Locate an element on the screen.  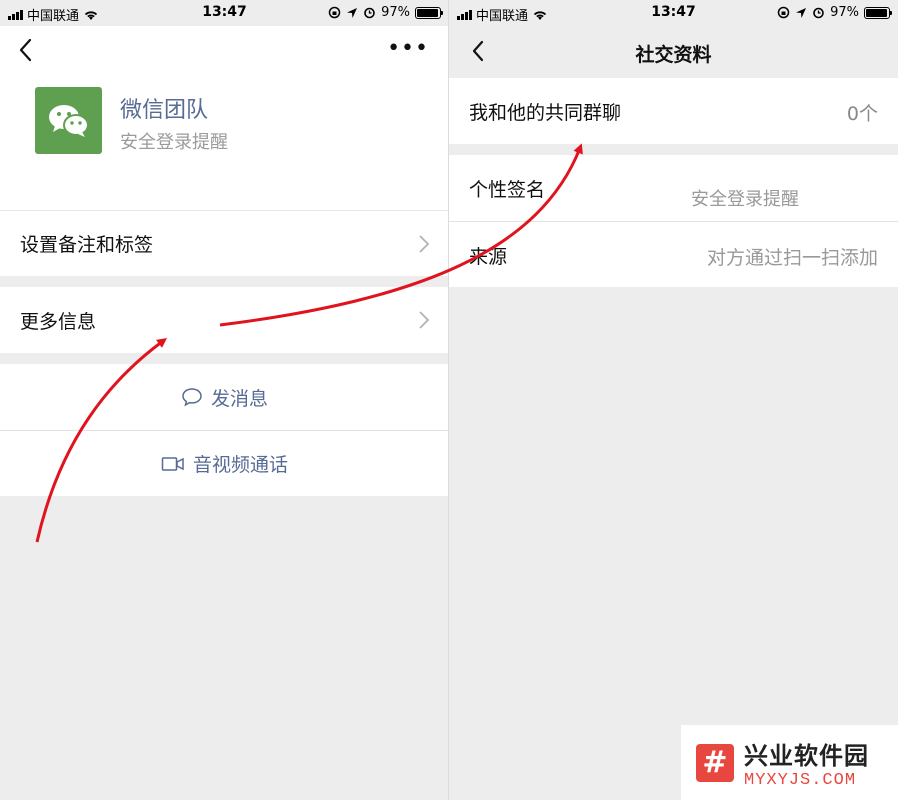
watermark-logo-icon: # is located at coordinates (715, 762).